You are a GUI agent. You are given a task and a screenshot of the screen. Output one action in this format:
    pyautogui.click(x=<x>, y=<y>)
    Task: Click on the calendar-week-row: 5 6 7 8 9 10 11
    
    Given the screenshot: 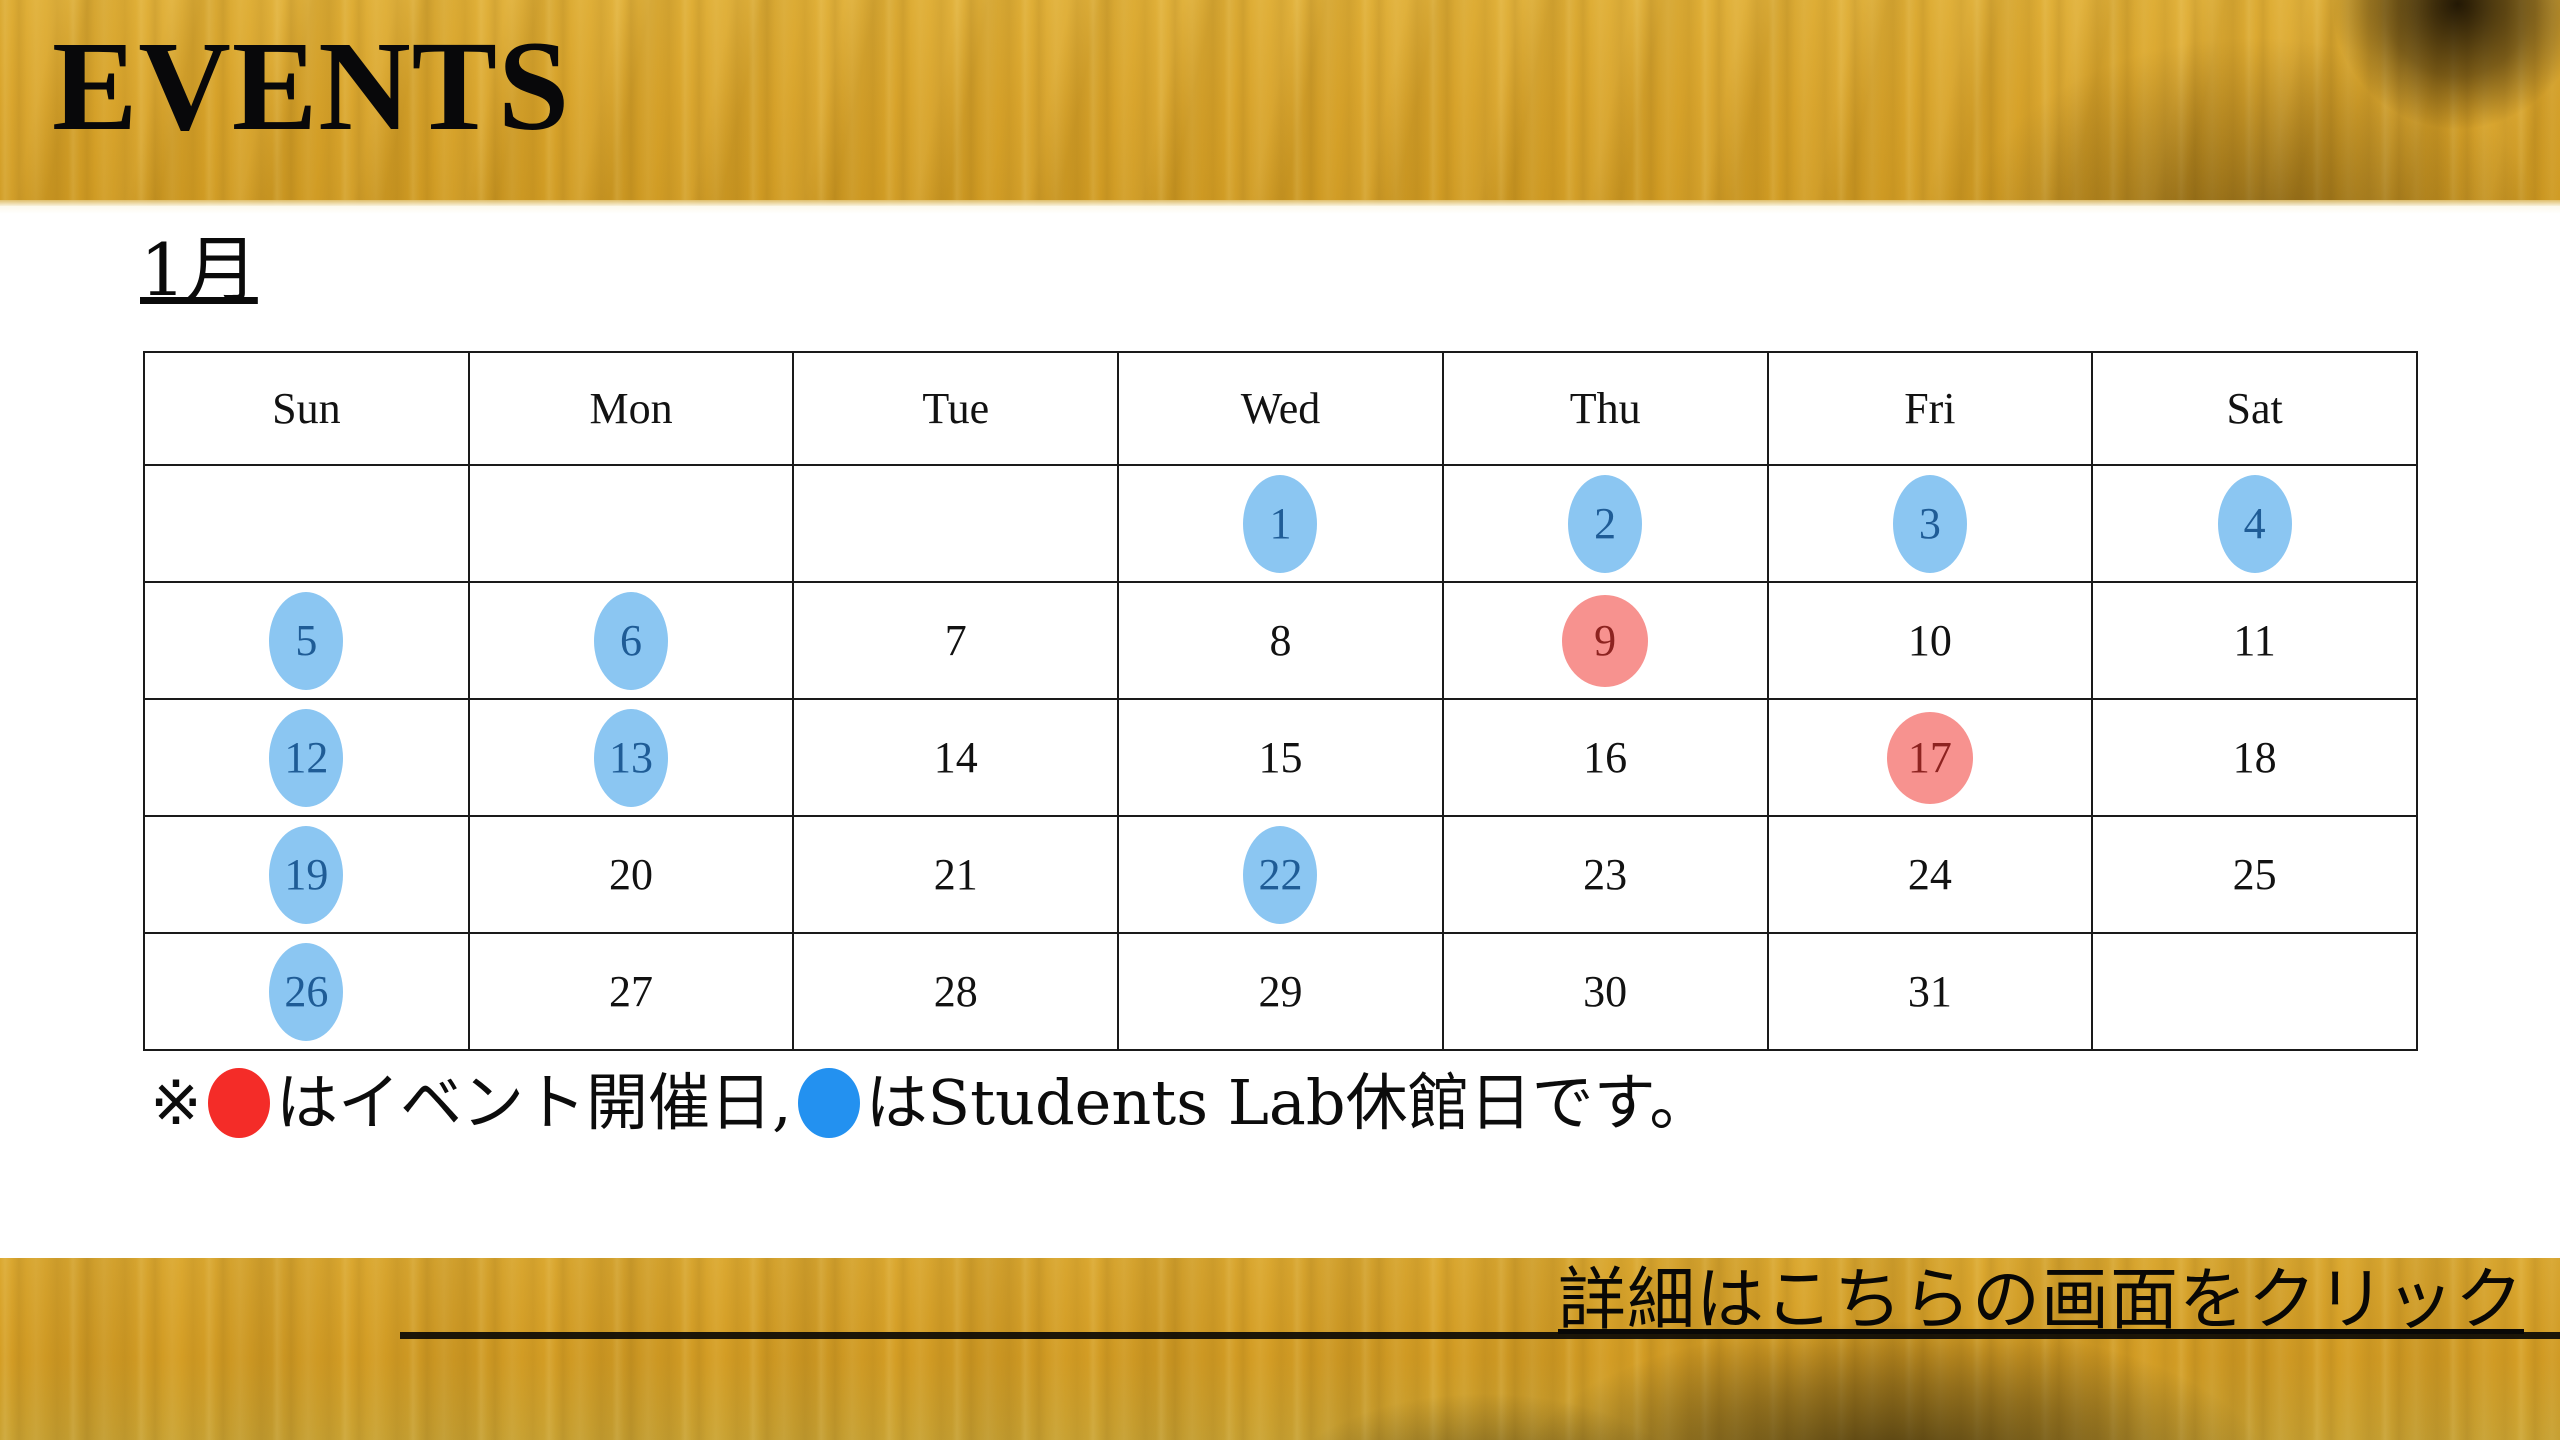 What is the action you would take?
    pyautogui.click(x=1280, y=640)
    